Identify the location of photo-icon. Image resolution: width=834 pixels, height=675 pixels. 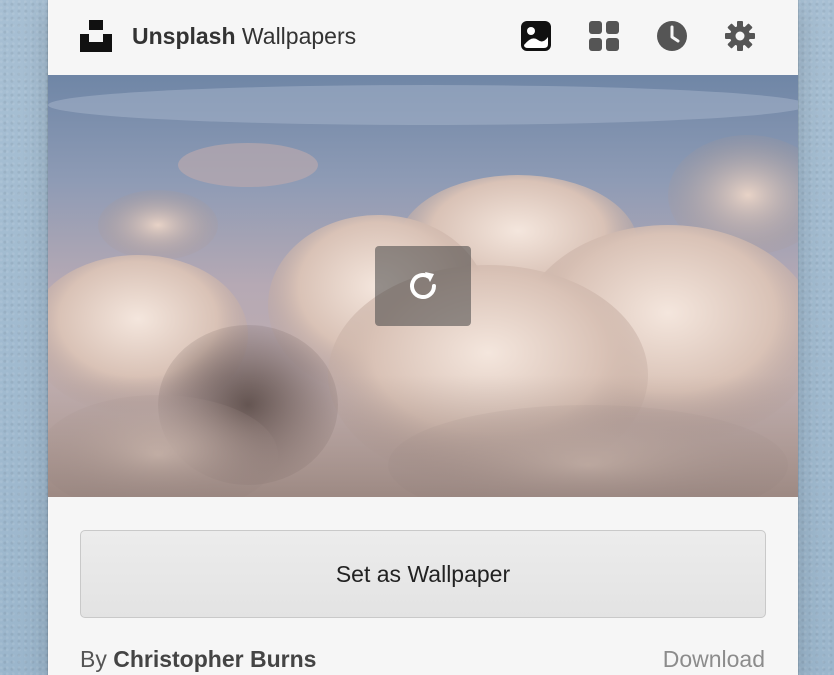
(536, 36).